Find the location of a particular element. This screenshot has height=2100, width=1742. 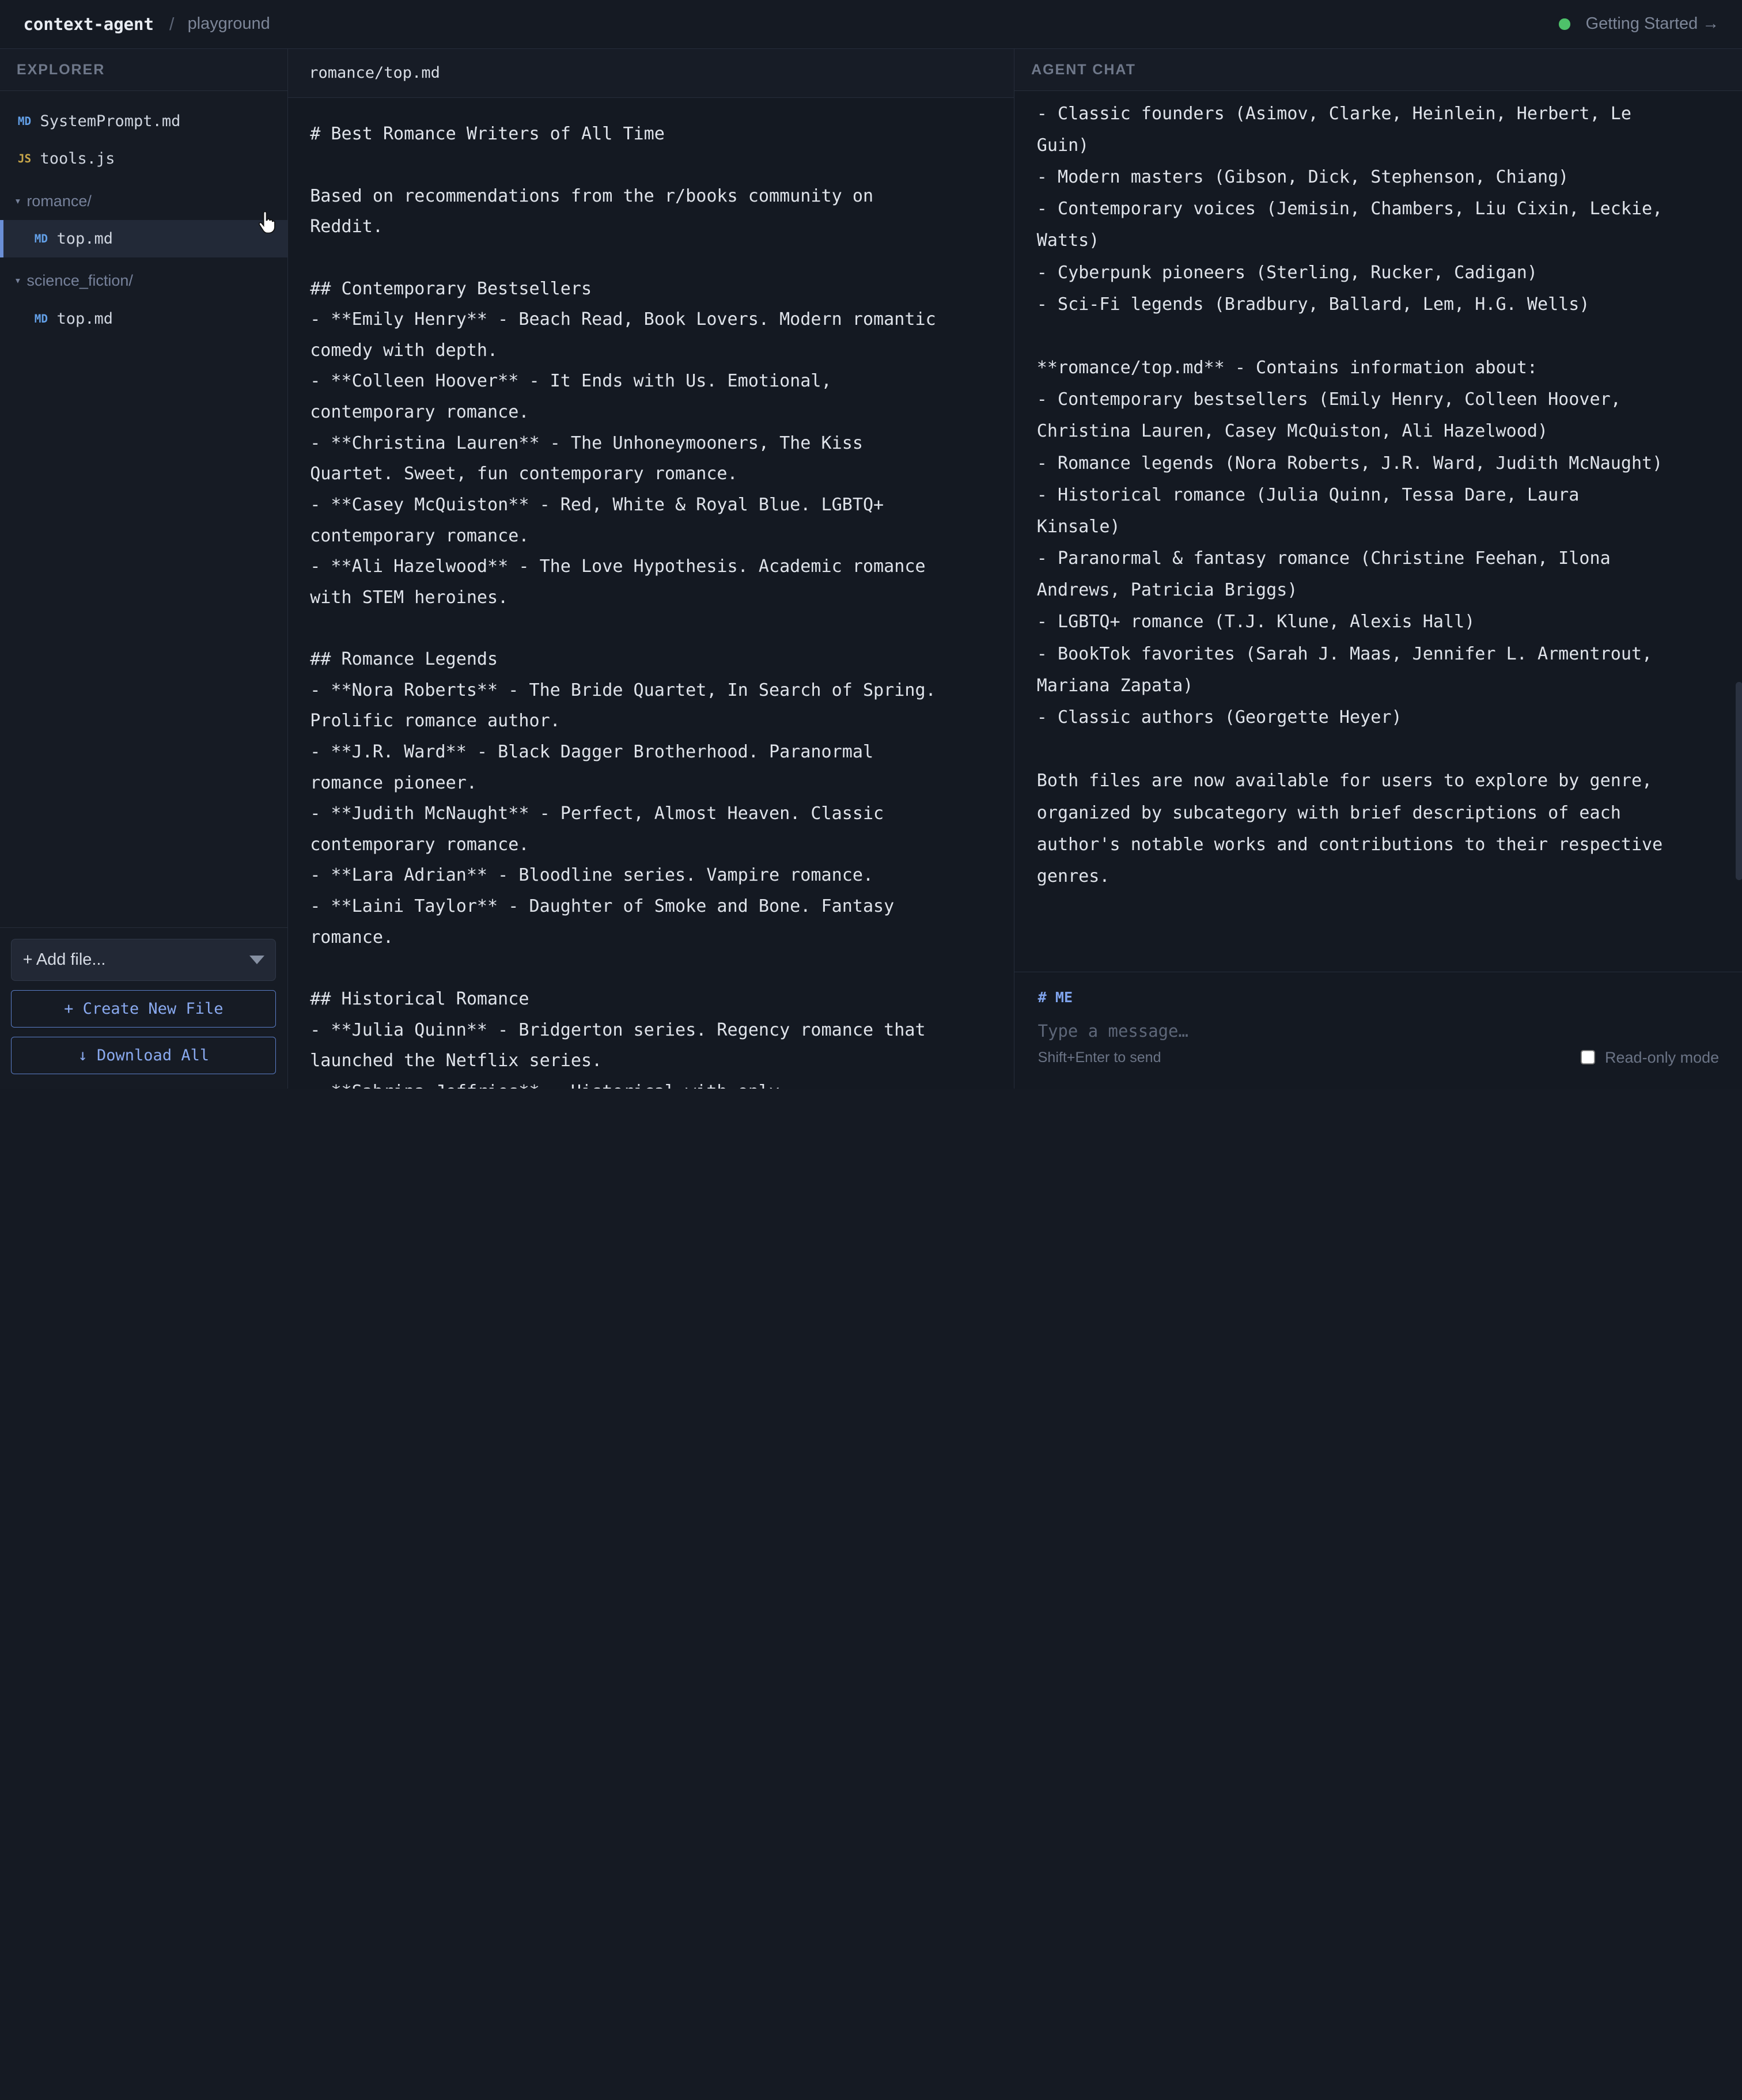

code-line: Reddit. is located at coordinates (346, 227).